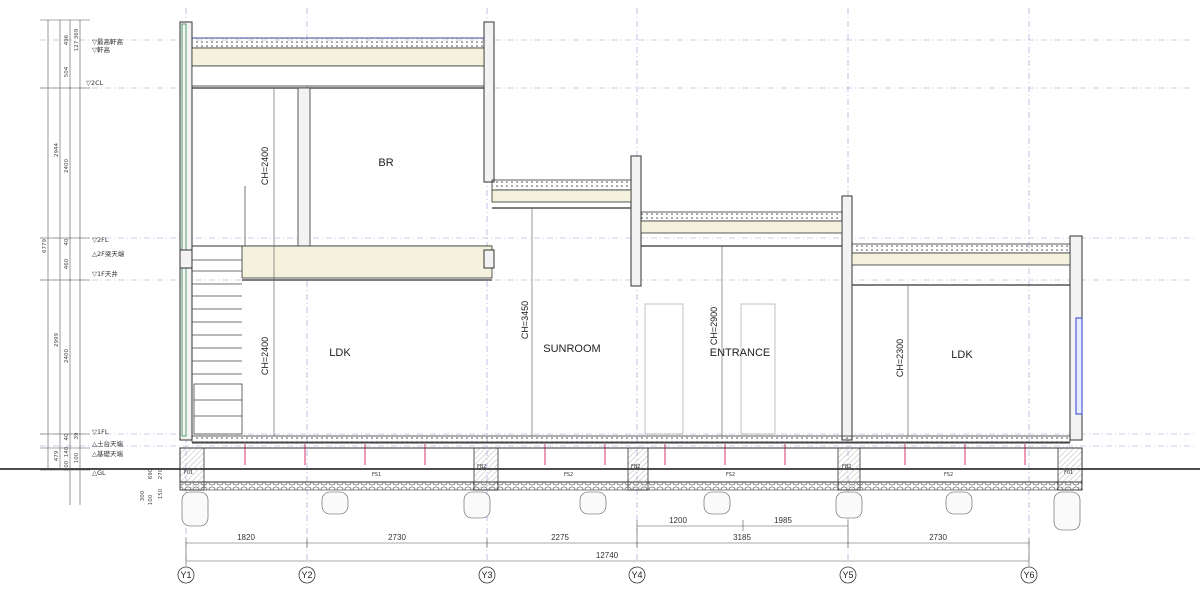 The width and height of the screenshot is (1200, 596). I want to click on vdim-mid: 2944, so click(57, 150).